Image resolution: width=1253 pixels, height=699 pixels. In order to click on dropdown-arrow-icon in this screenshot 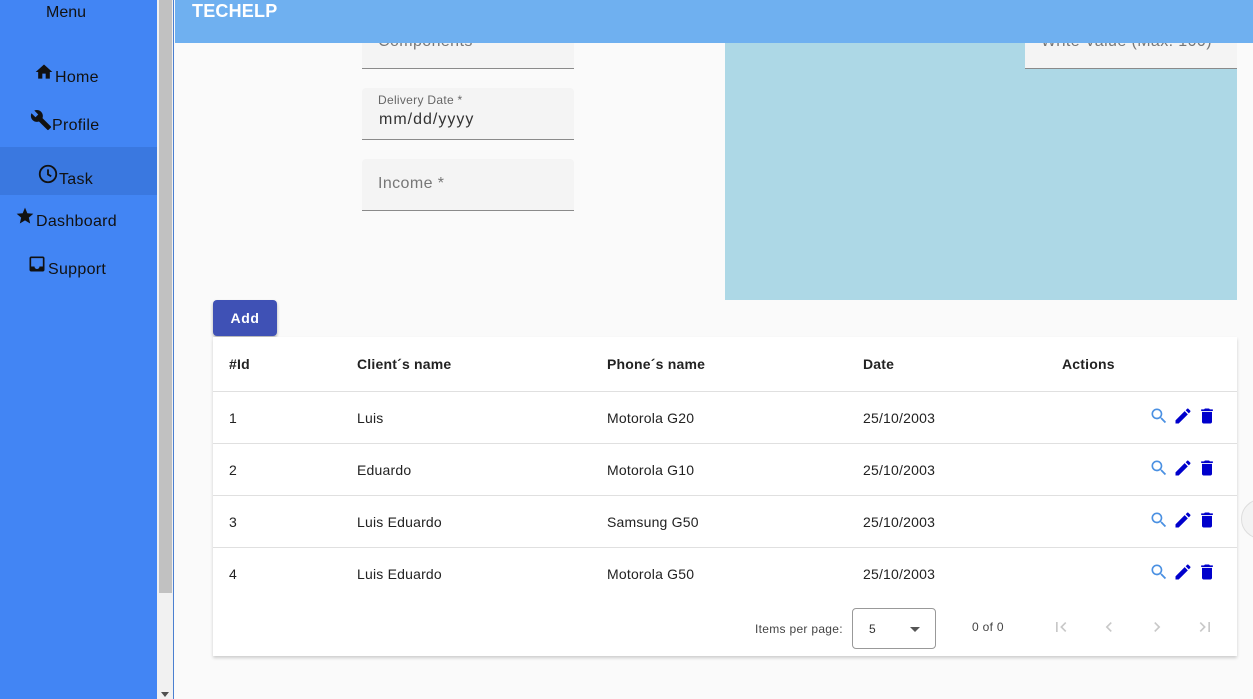, I will do `click(915, 629)`.